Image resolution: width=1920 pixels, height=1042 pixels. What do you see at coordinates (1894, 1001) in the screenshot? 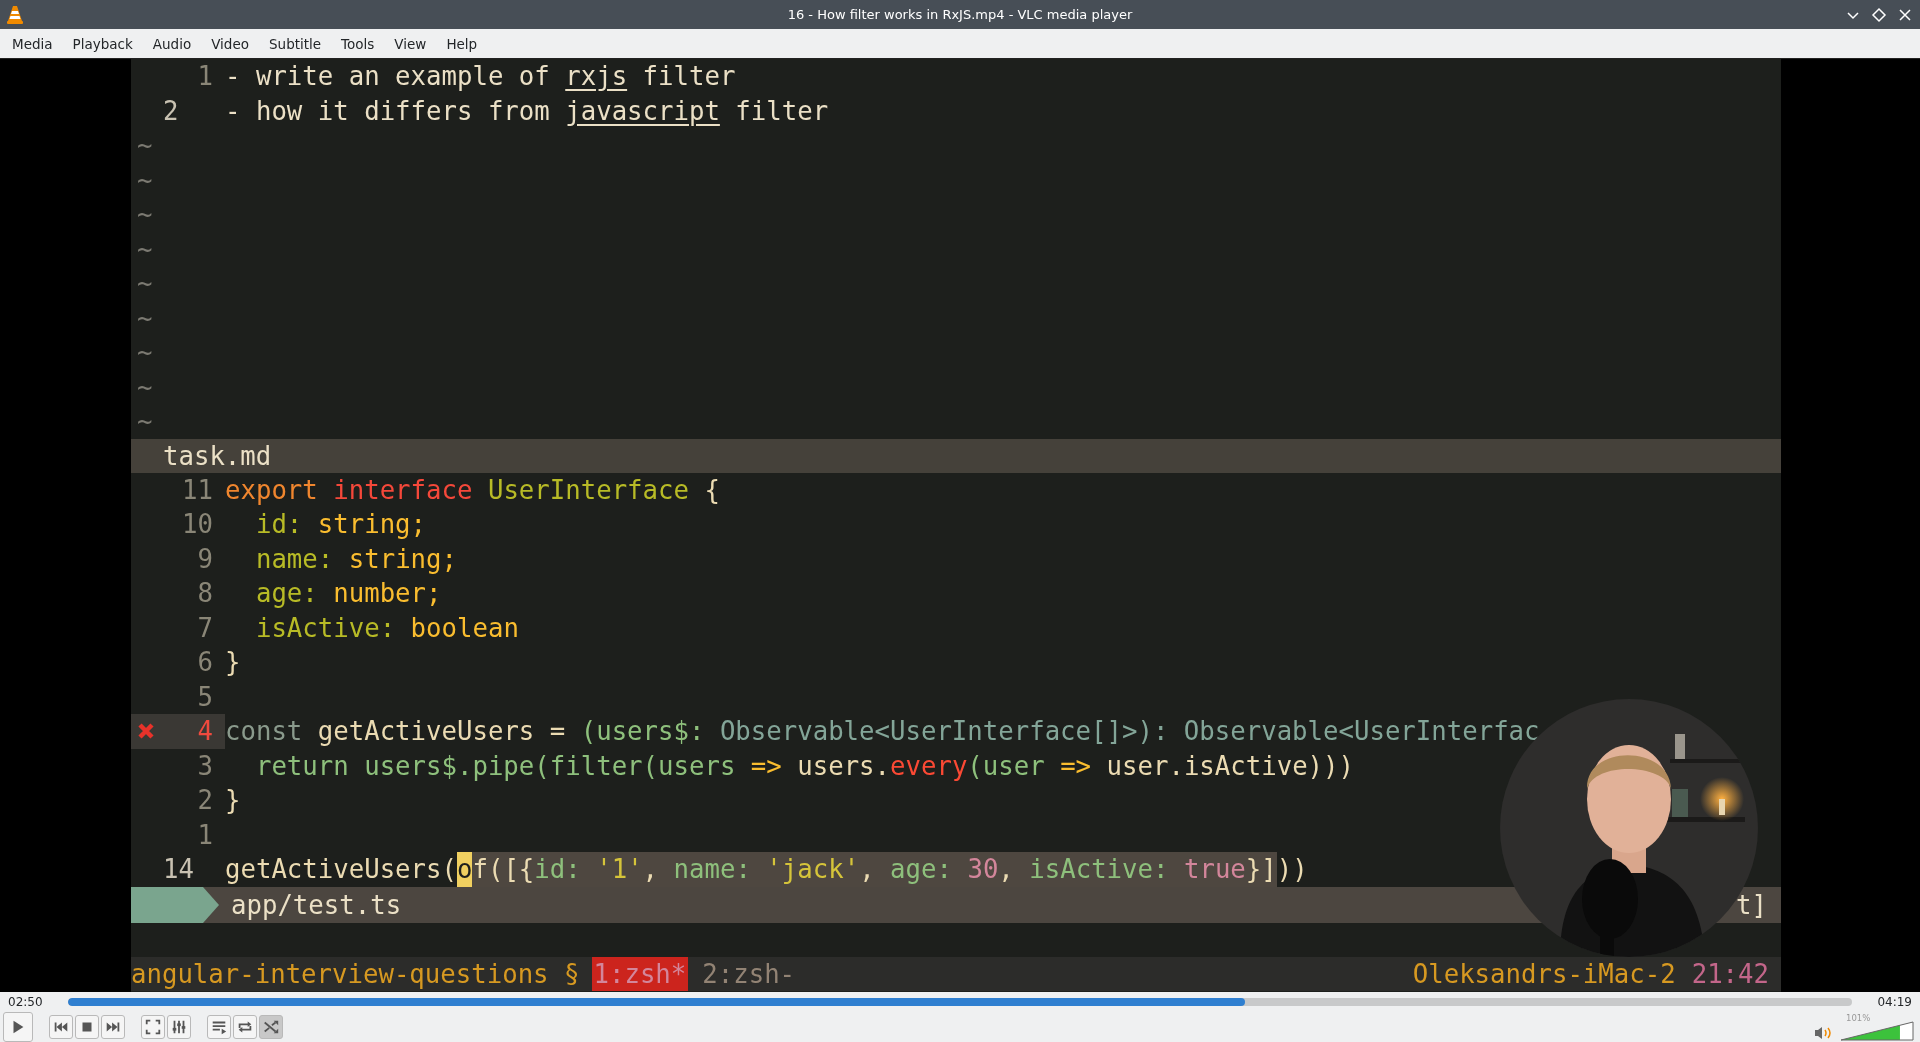
I see `total-time: 04:19` at bounding box center [1894, 1001].